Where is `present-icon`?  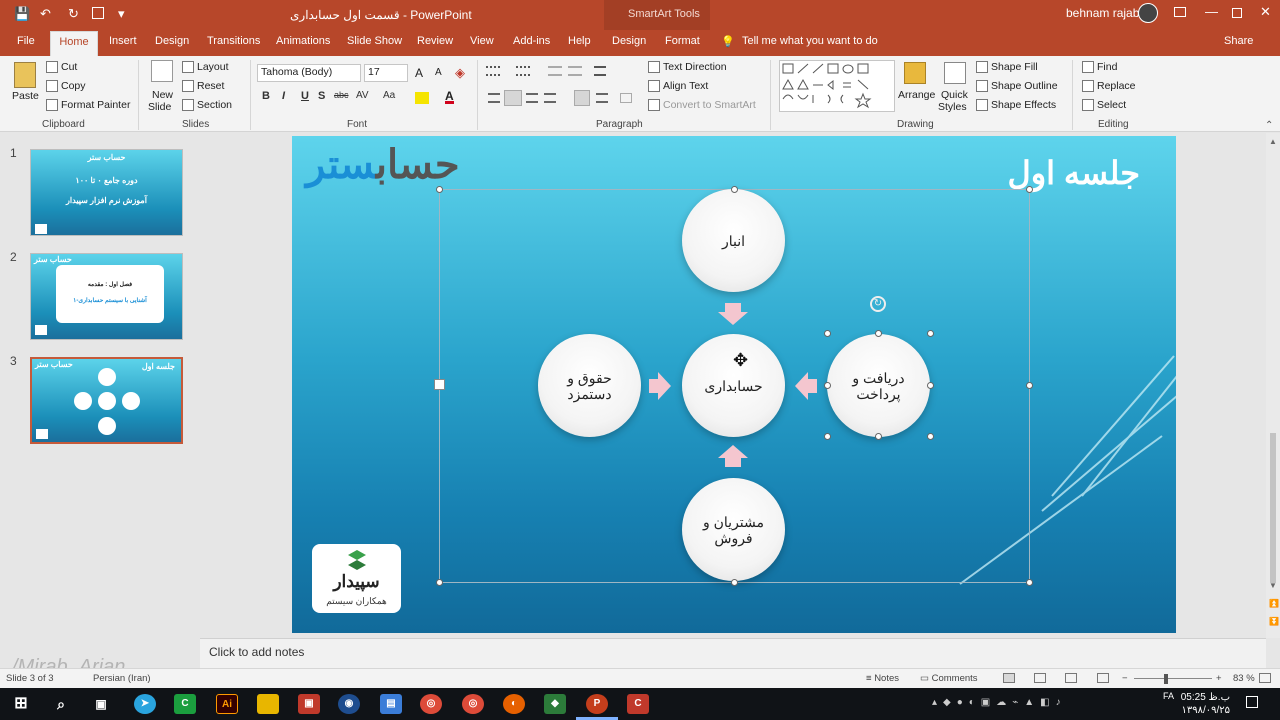
present-icon is located at coordinates (98, 13).